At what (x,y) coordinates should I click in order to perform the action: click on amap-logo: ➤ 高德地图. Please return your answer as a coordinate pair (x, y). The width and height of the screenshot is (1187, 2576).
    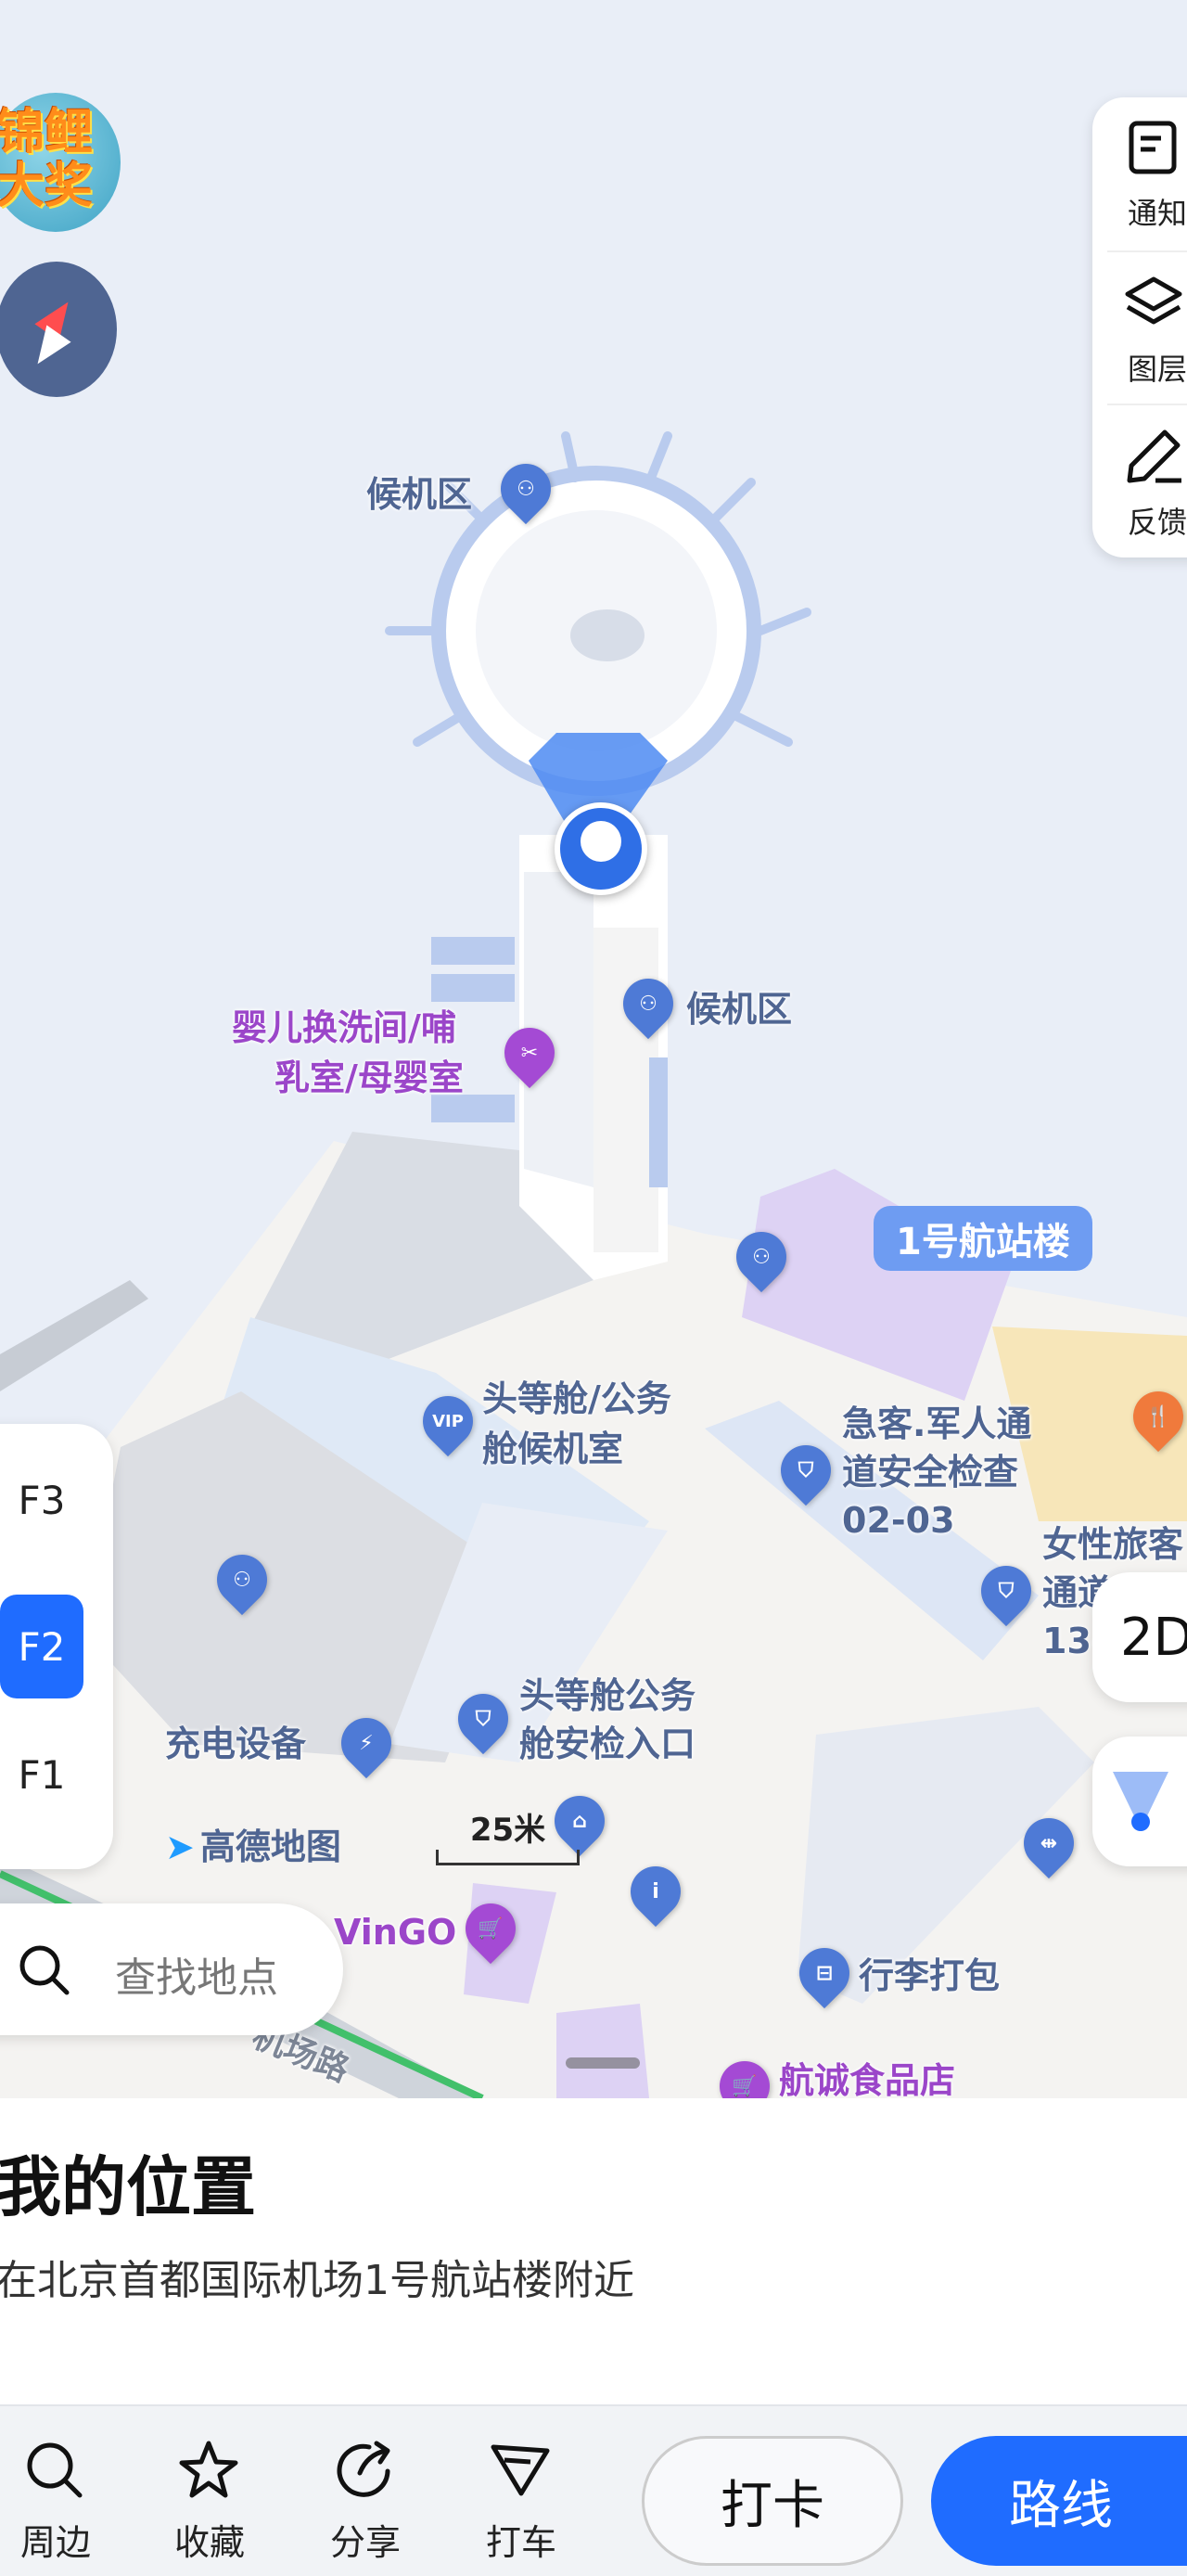
    Looking at the image, I should click on (253, 1843).